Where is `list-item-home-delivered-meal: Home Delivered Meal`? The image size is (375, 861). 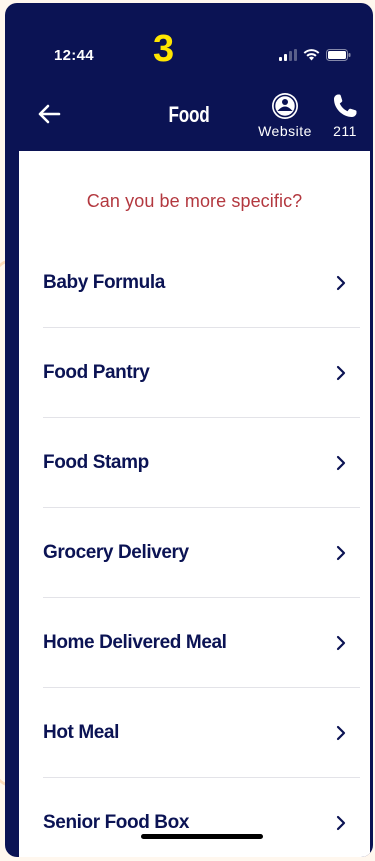 list-item-home-delivered-meal: Home Delivered Meal is located at coordinates (201, 643).